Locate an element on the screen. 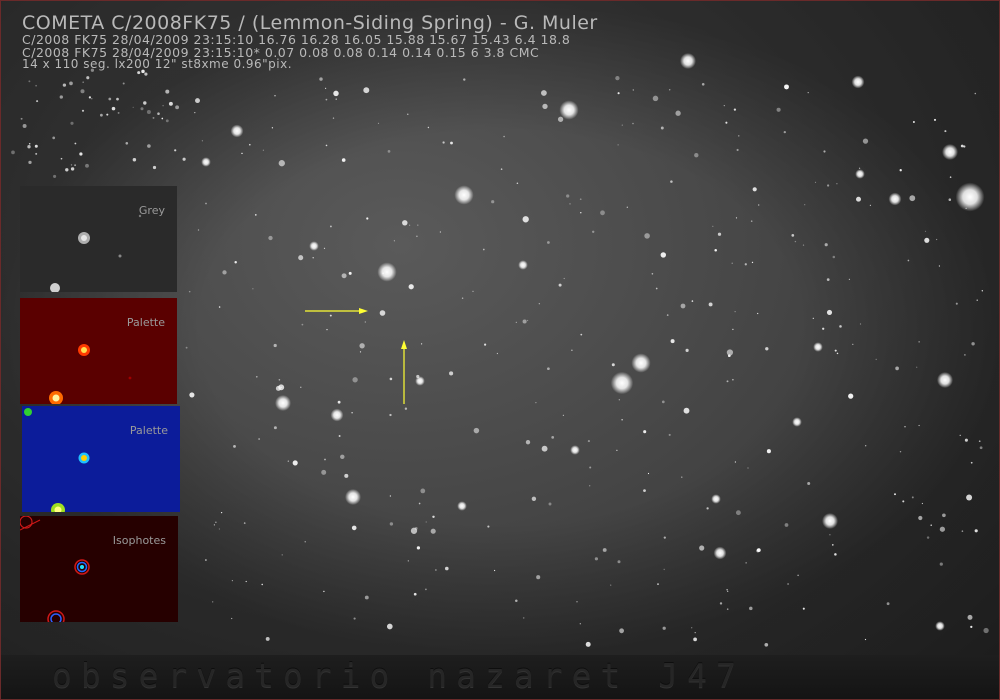  panel-isophotes: Isophotes is located at coordinates (99, 569).